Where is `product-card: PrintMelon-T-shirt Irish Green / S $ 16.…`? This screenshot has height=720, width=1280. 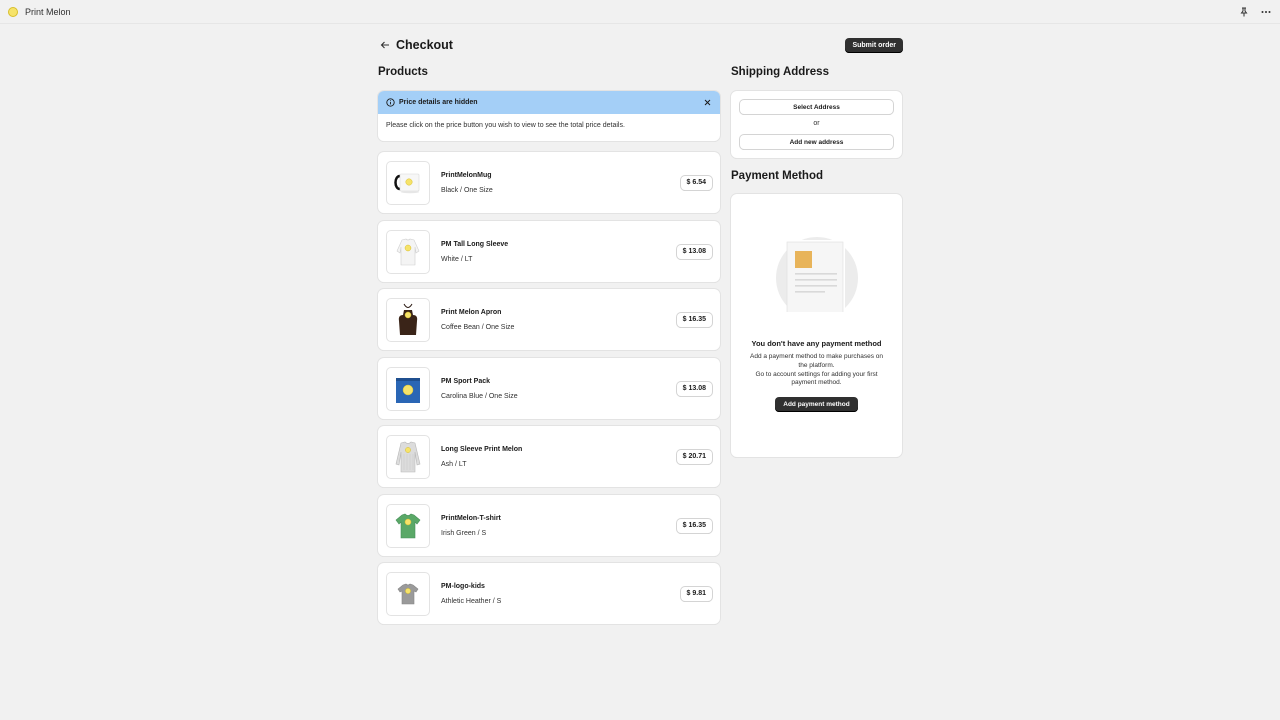 product-card: PrintMelon-T-shirt Irish Green / S $ 16.… is located at coordinates (549, 525).